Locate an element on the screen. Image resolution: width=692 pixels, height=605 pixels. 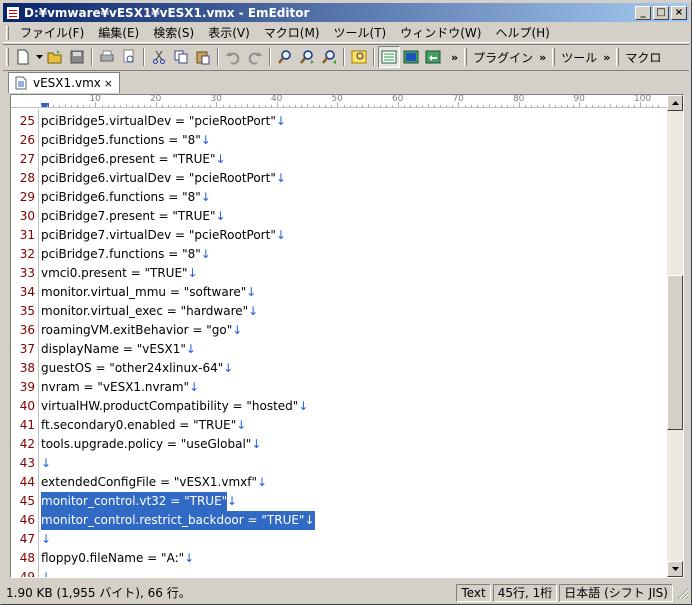
line-text: pciBridge7.virtualDev = "pcieRootPort"↓ is located at coordinates (163, 235).